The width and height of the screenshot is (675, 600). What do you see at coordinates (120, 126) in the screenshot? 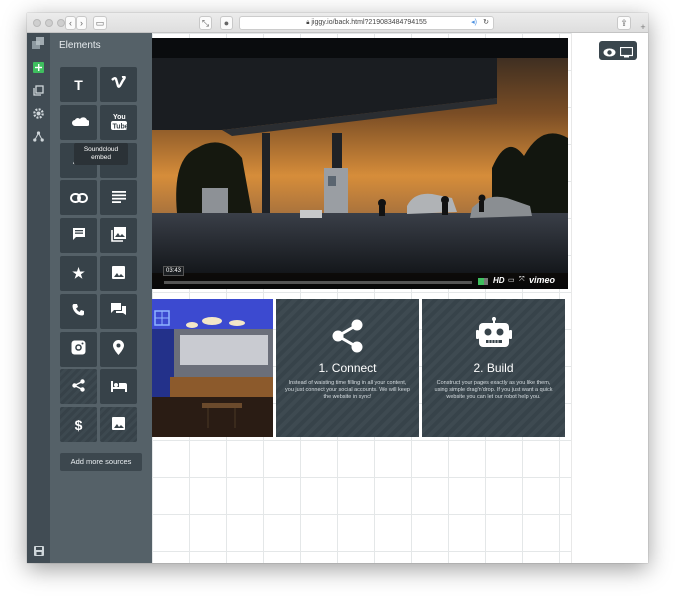
I see `svg-text: Tube` at bounding box center [120, 126].